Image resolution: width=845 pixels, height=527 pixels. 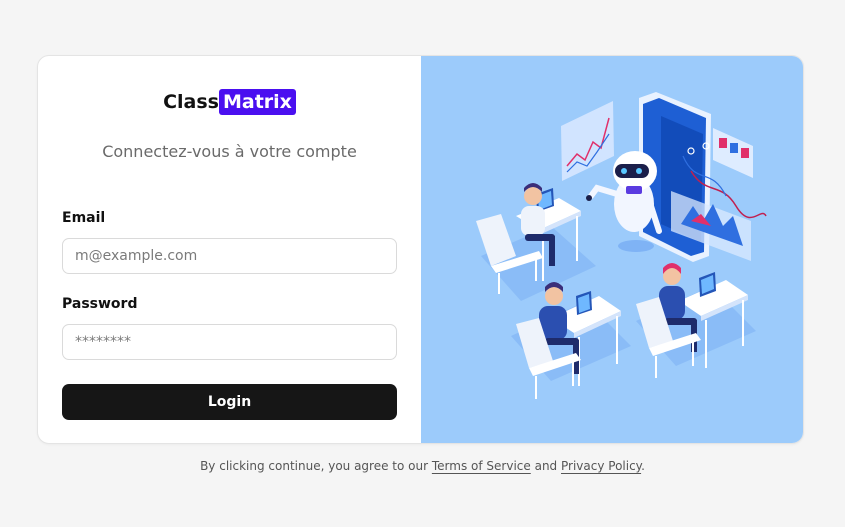 I want to click on terms-of-service-link: Terms of Service, so click(x=481, y=466).